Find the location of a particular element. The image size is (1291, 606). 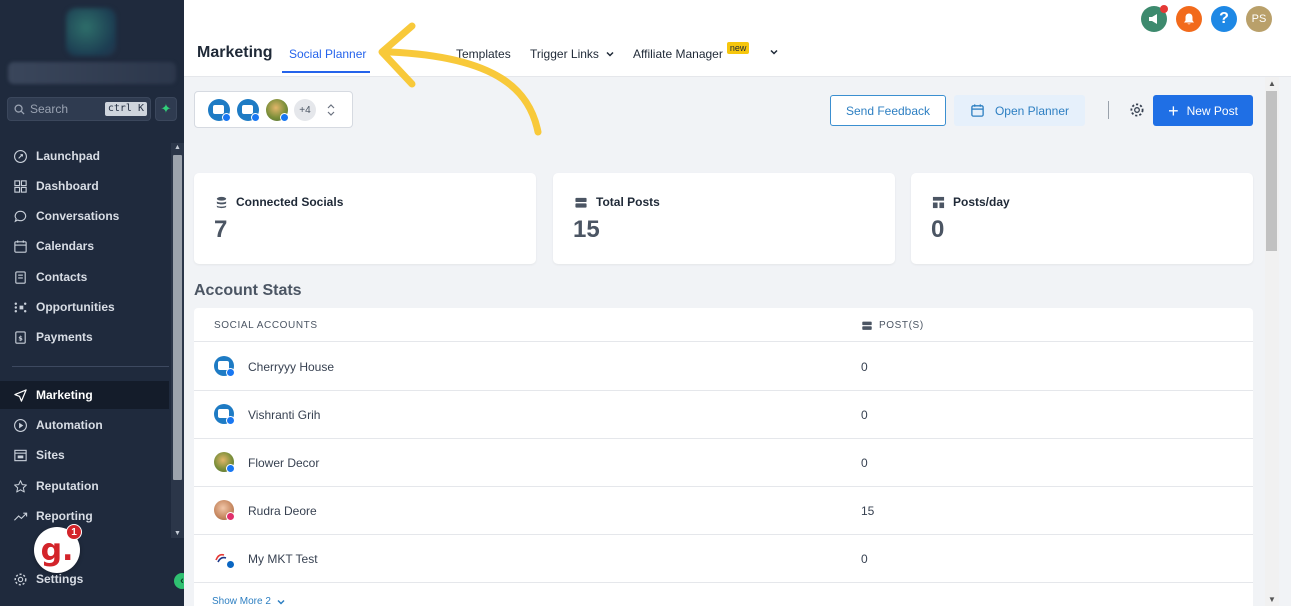

plus-icon: + is located at coordinates (1173, 110).